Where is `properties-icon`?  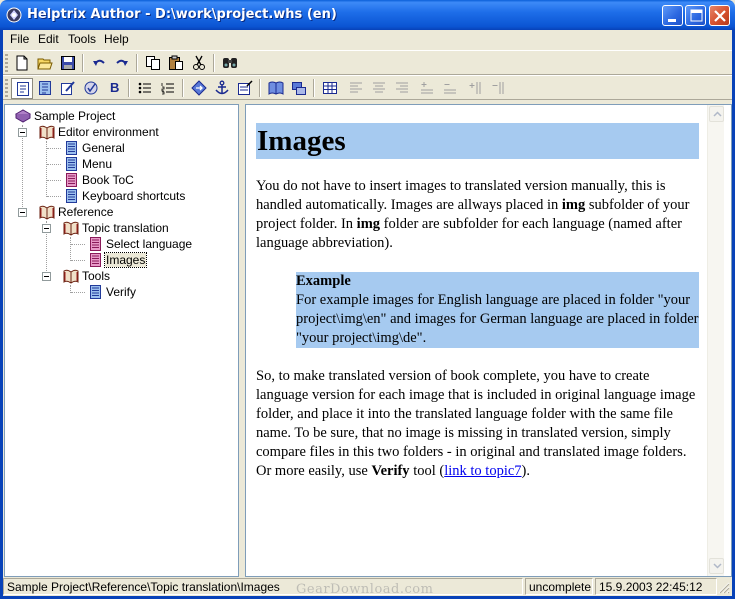
properties-icon is located at coordinates (245, 87).